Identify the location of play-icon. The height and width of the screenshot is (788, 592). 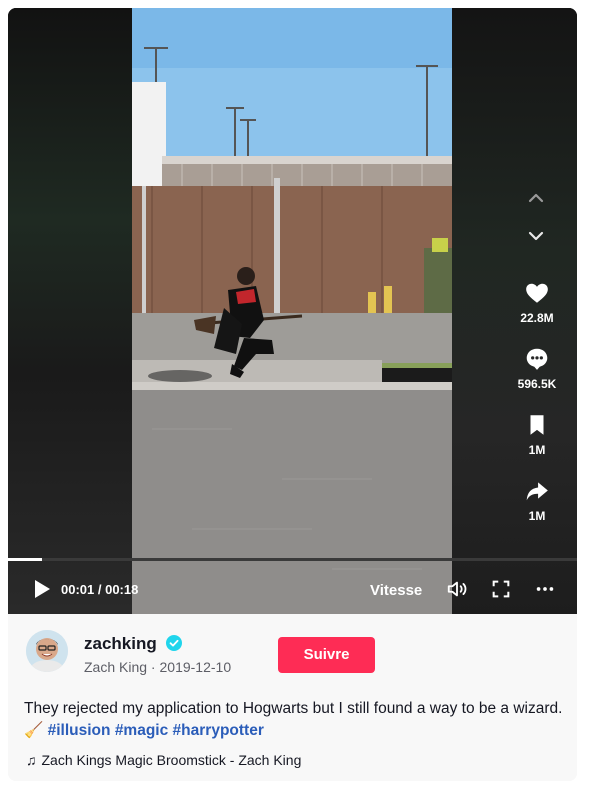
(42, 589).